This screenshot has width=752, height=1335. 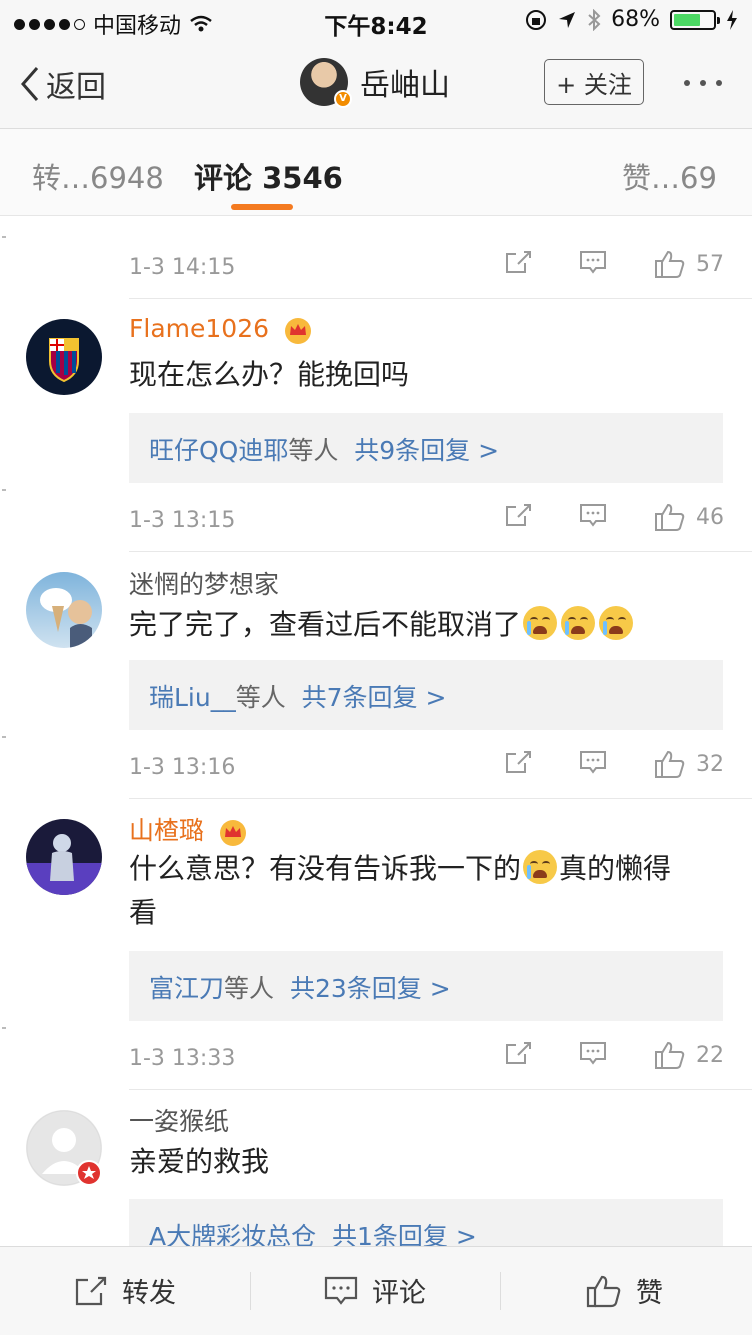 What do you see at coordinates (624, 1290) in the screenshot?
I see `like-button: 赞` at bounding box center [624, 1290].